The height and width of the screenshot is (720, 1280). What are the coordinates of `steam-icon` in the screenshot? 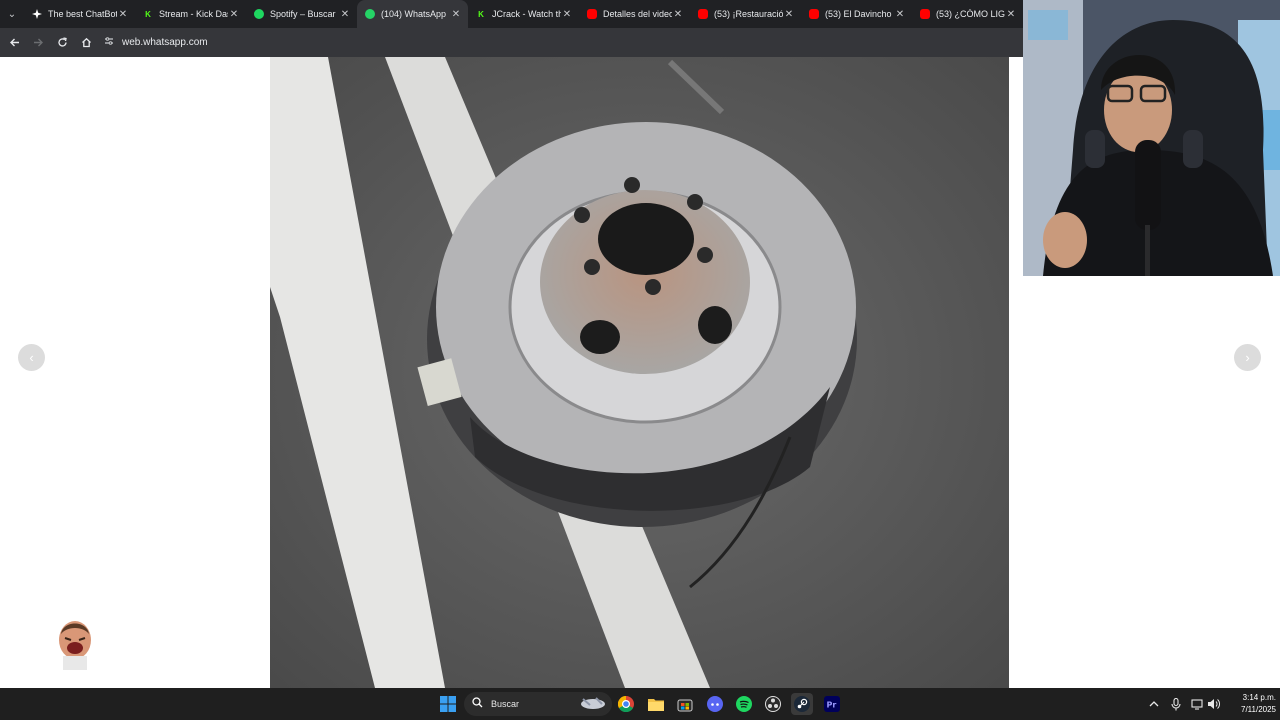 It's located at (802, 704).